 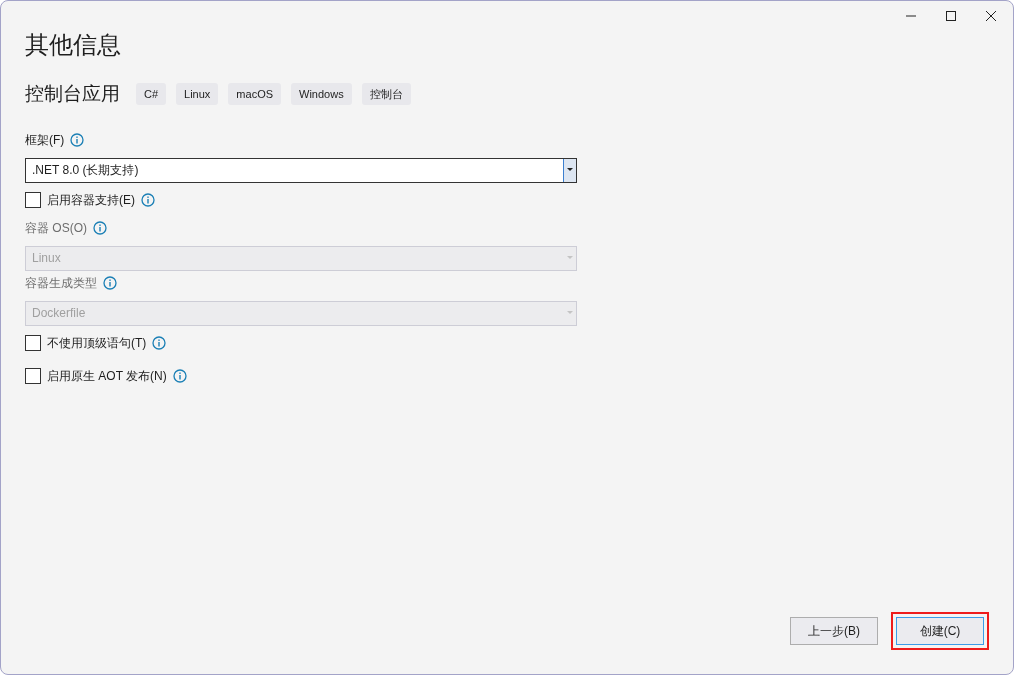 What do you see at coordinates (61, 283) in the screenshot?
I see `field-label: 容器生成类型` at bounding box center [61, 283].